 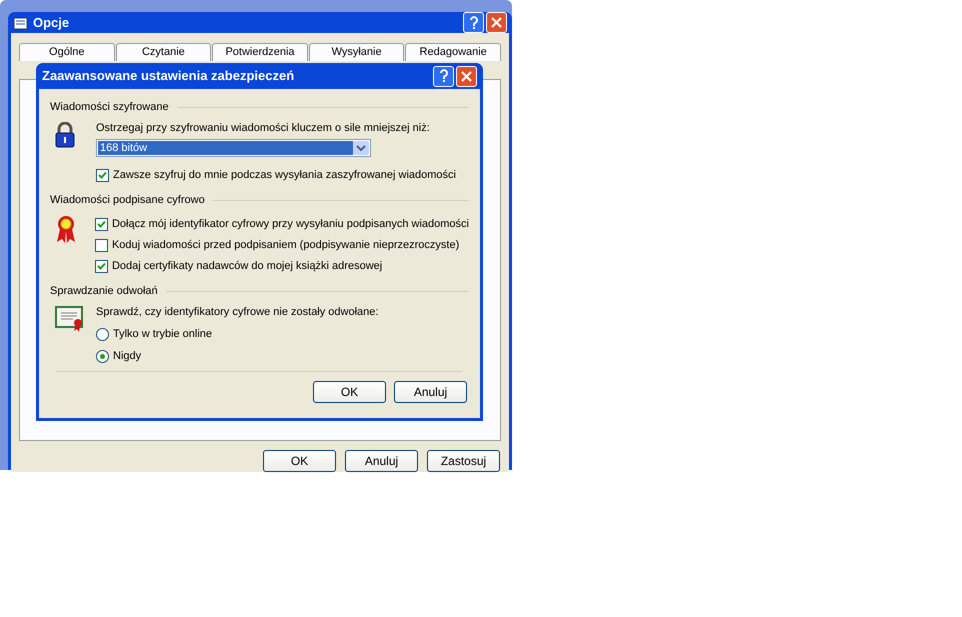 What do you see at coordinates (66, 229) in the screenshot?
I see `award-ribbon-icon` at bounding box center [66, 229].